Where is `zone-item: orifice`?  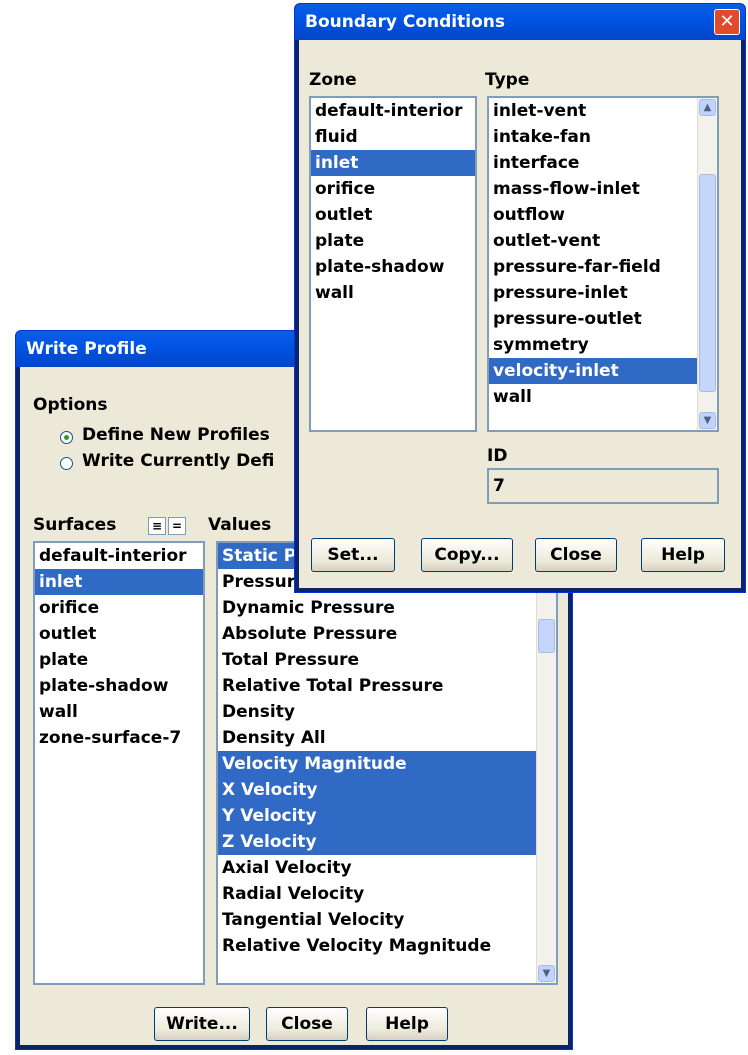
zone-item: orifice is located at coordinates (393, 189).